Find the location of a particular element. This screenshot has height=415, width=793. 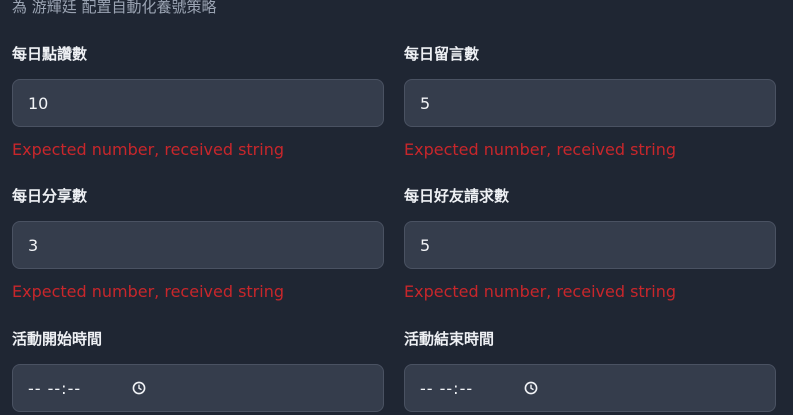

activity-end-time-input: -- --:-- is located at coordinates (590, 388).